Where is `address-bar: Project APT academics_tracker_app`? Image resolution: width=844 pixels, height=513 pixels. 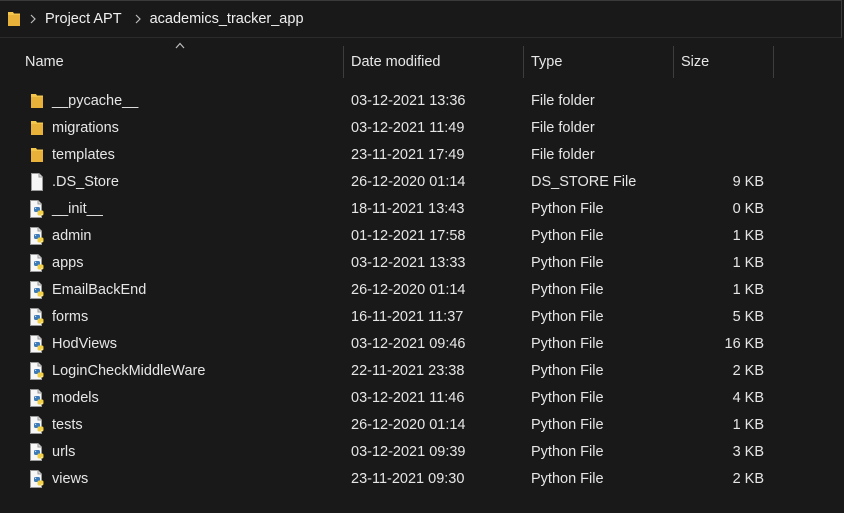
address-bar: Project APT academics_tracker_app is located at coordinates (421, 19).